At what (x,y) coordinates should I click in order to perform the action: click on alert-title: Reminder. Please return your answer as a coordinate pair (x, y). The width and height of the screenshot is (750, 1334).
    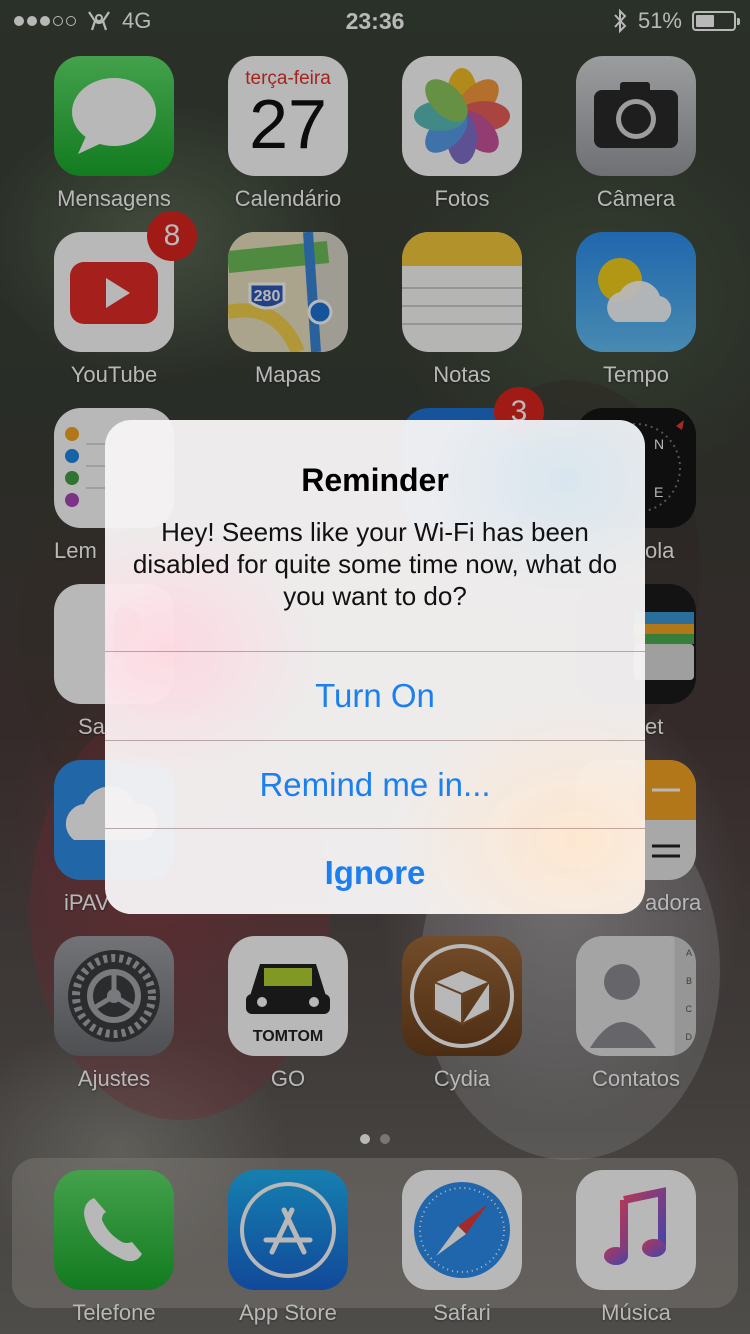
    Looking at the image, I should click on (375, 480).